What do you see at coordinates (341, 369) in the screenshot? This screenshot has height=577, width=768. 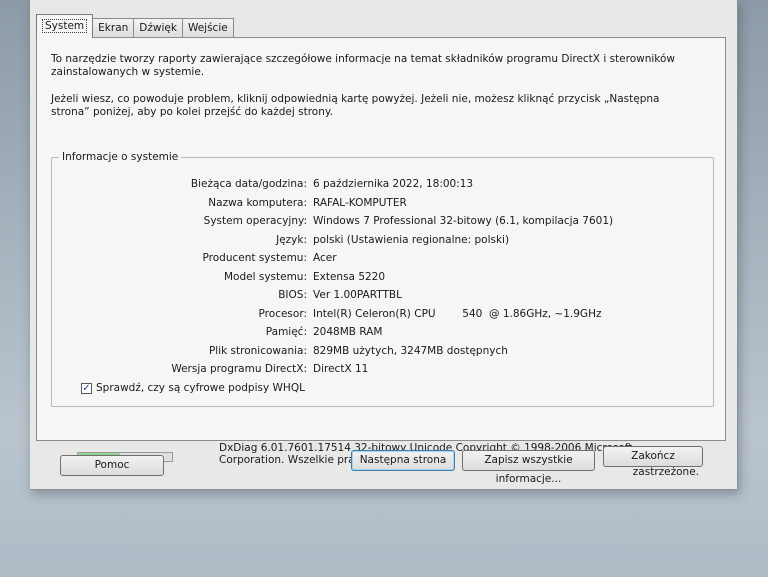 I see `info-value: DirectX 11` at bounding box center [341, 369].